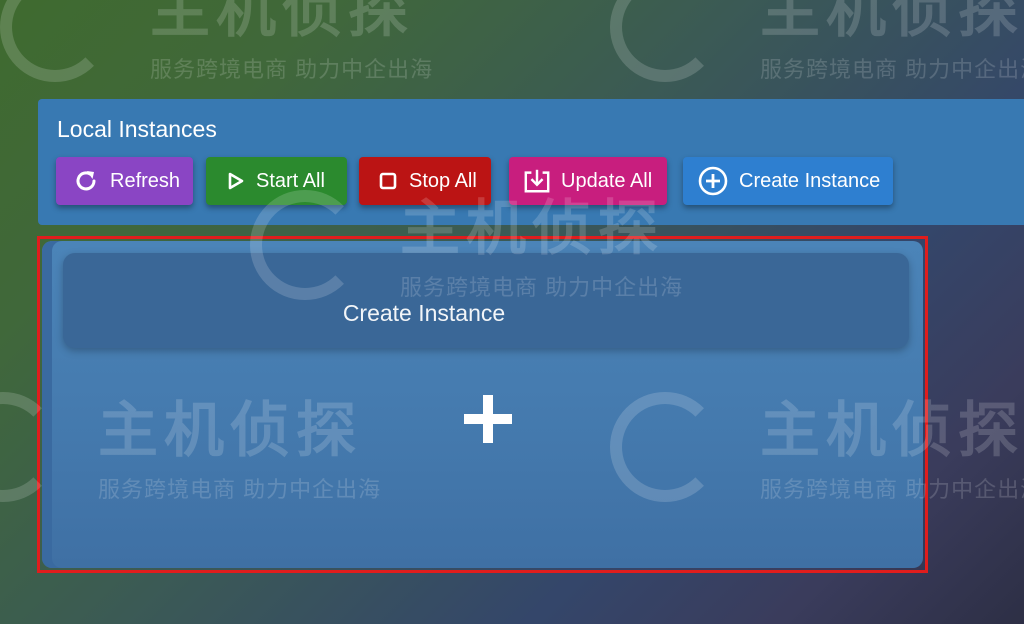  Describe the element at coordinates (607, 180) in the screenshot. I see `update-all-label: Update All` at that location.